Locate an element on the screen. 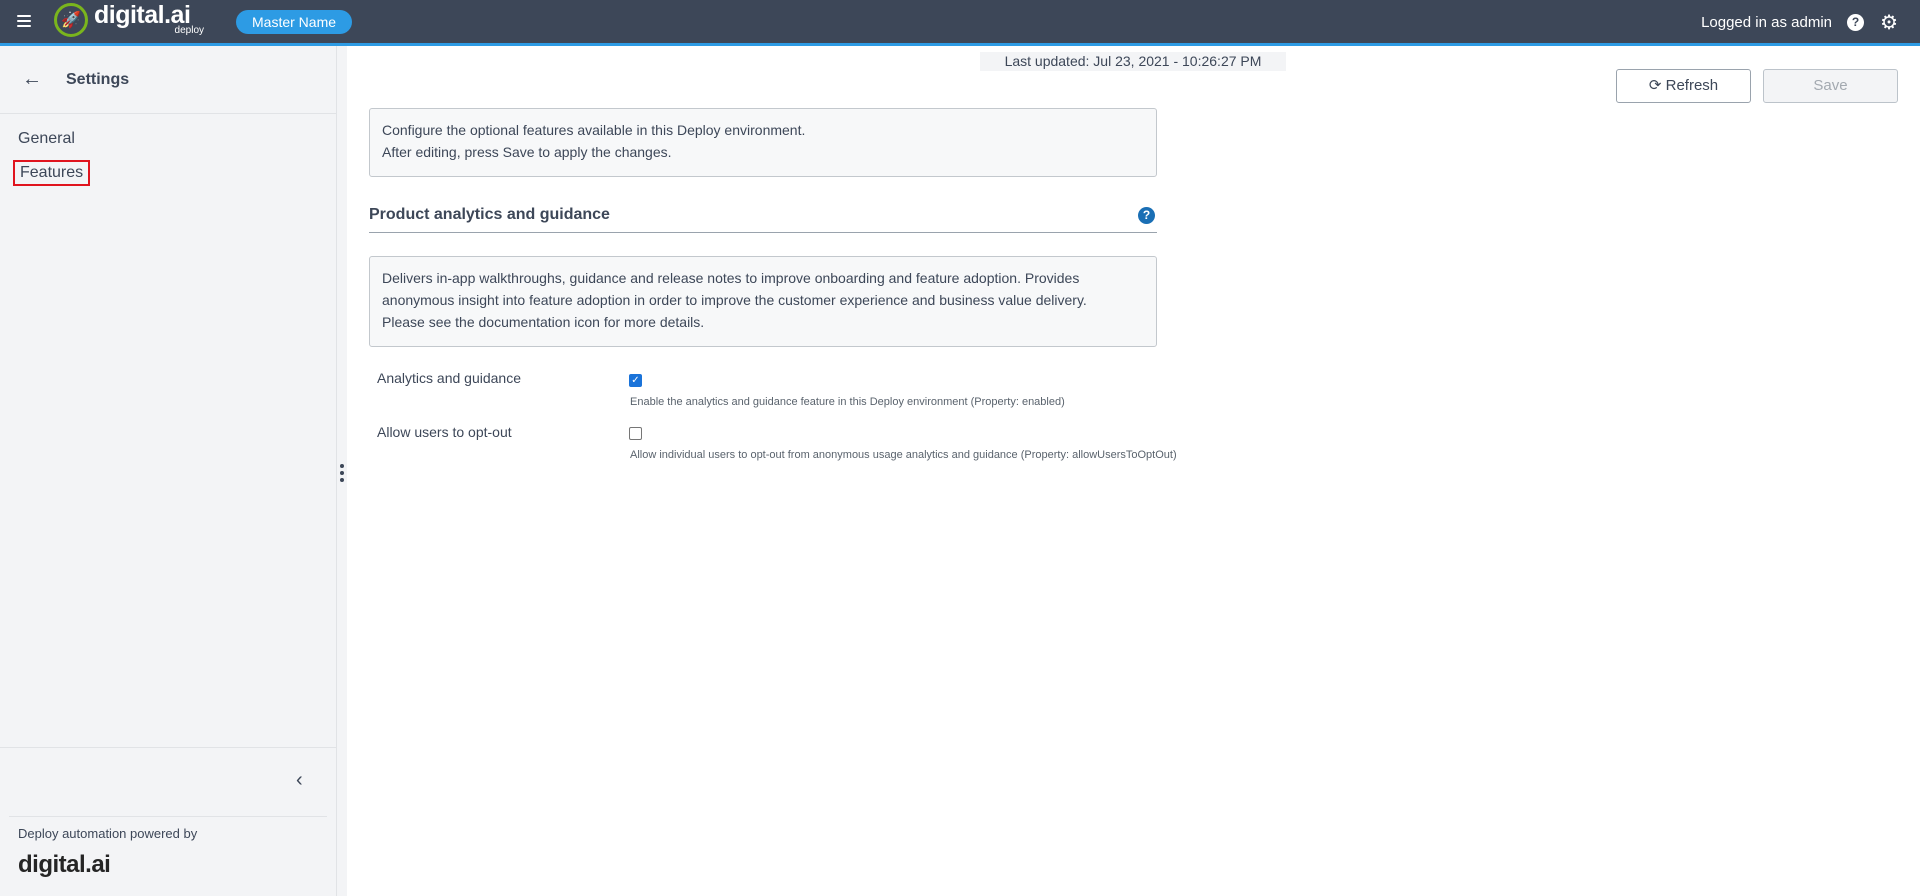 The height and width of the screenshot is (896, 1920). help-icon: ? is located at coordinates (1855, 22).